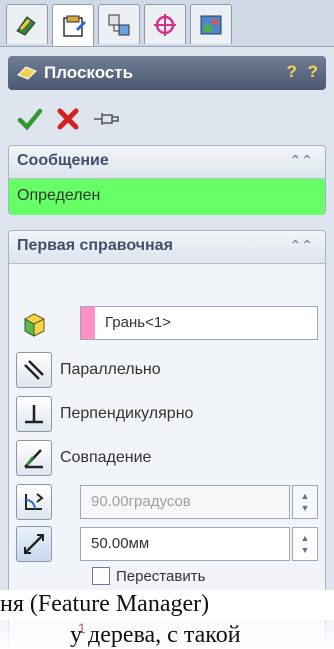 This screenshot has width=334, height=649. I want to click on property-manager-icon, so click(75, 26).